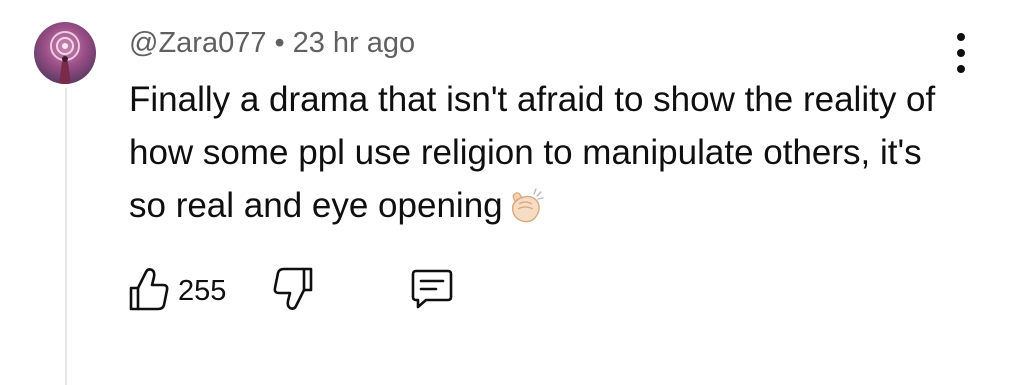 The image size is (1024, 385). What do you see at coordinates (177, 291) in the screenshot?
I see `like-button: 255` at bounding box center [177, 291].